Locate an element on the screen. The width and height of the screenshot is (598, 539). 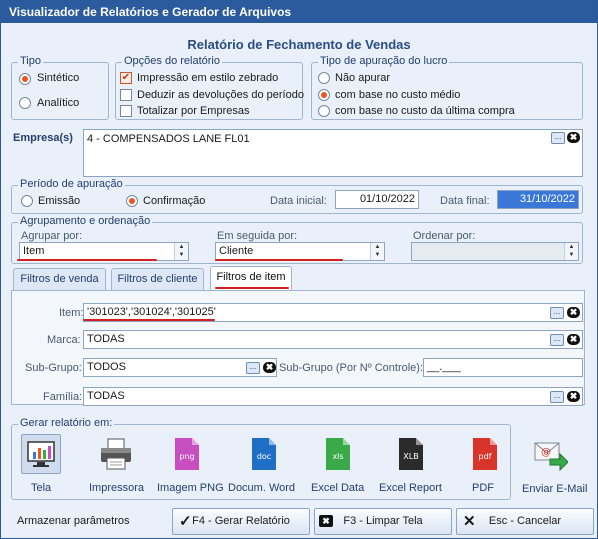
subgrupo-ctrl-field: __.___ is located at coordinates (503, 367).